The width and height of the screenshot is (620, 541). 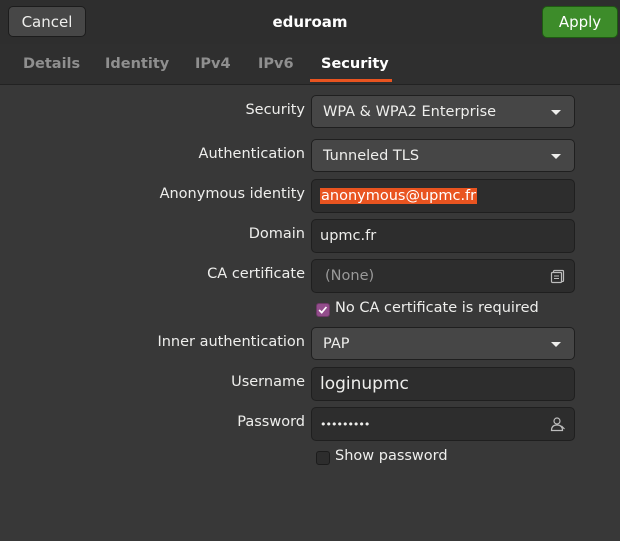 What do you see at coordinates (323, 458) in the screenshot?
I see `show-password-checkbox` at bounding box center [323, 458].